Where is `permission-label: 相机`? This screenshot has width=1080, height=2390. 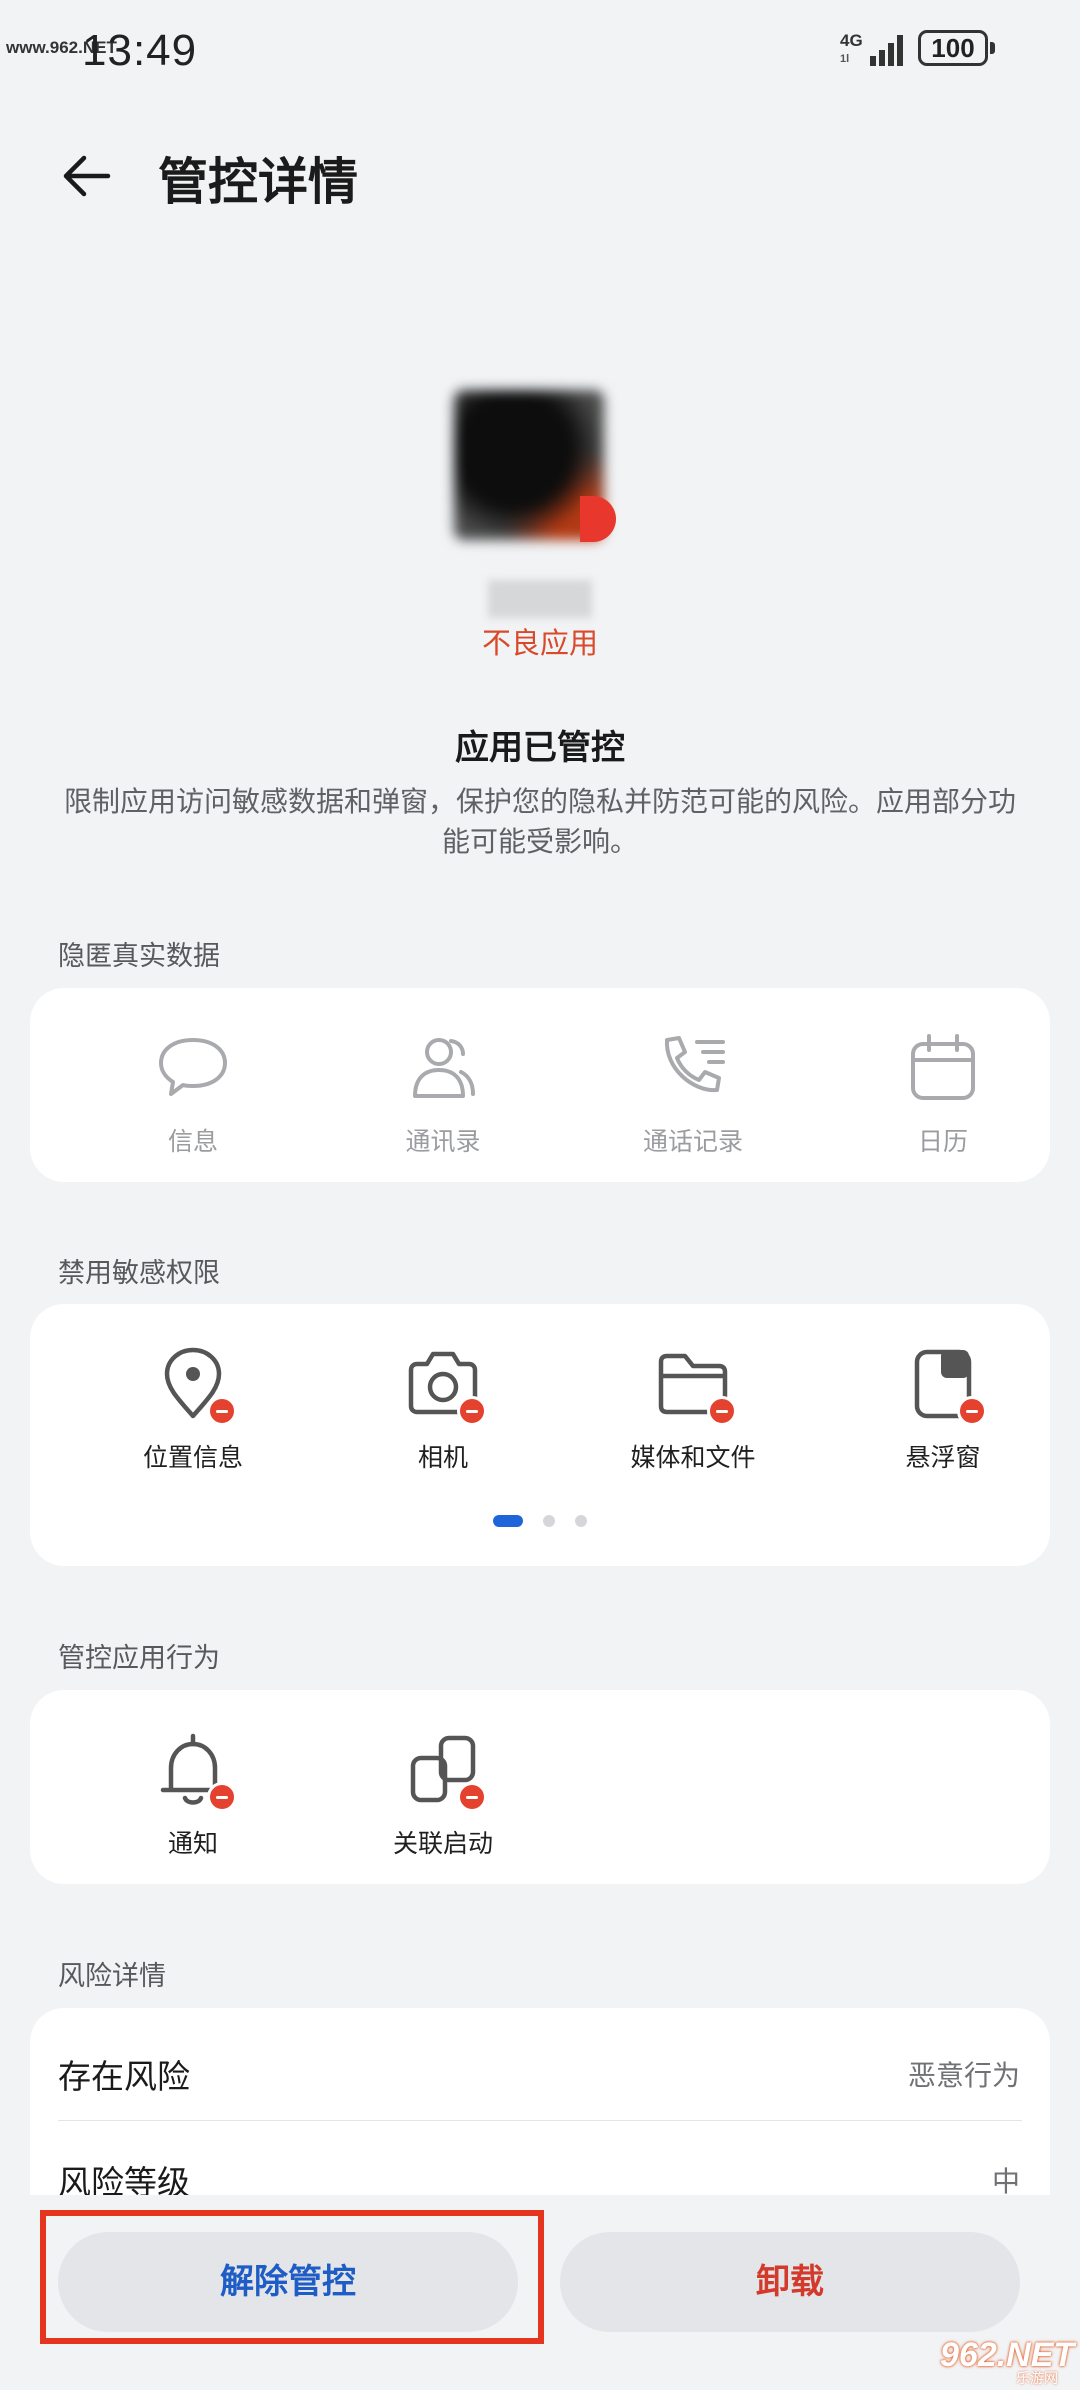 permission-label: 相机 is located at coordinates (442, 1457).